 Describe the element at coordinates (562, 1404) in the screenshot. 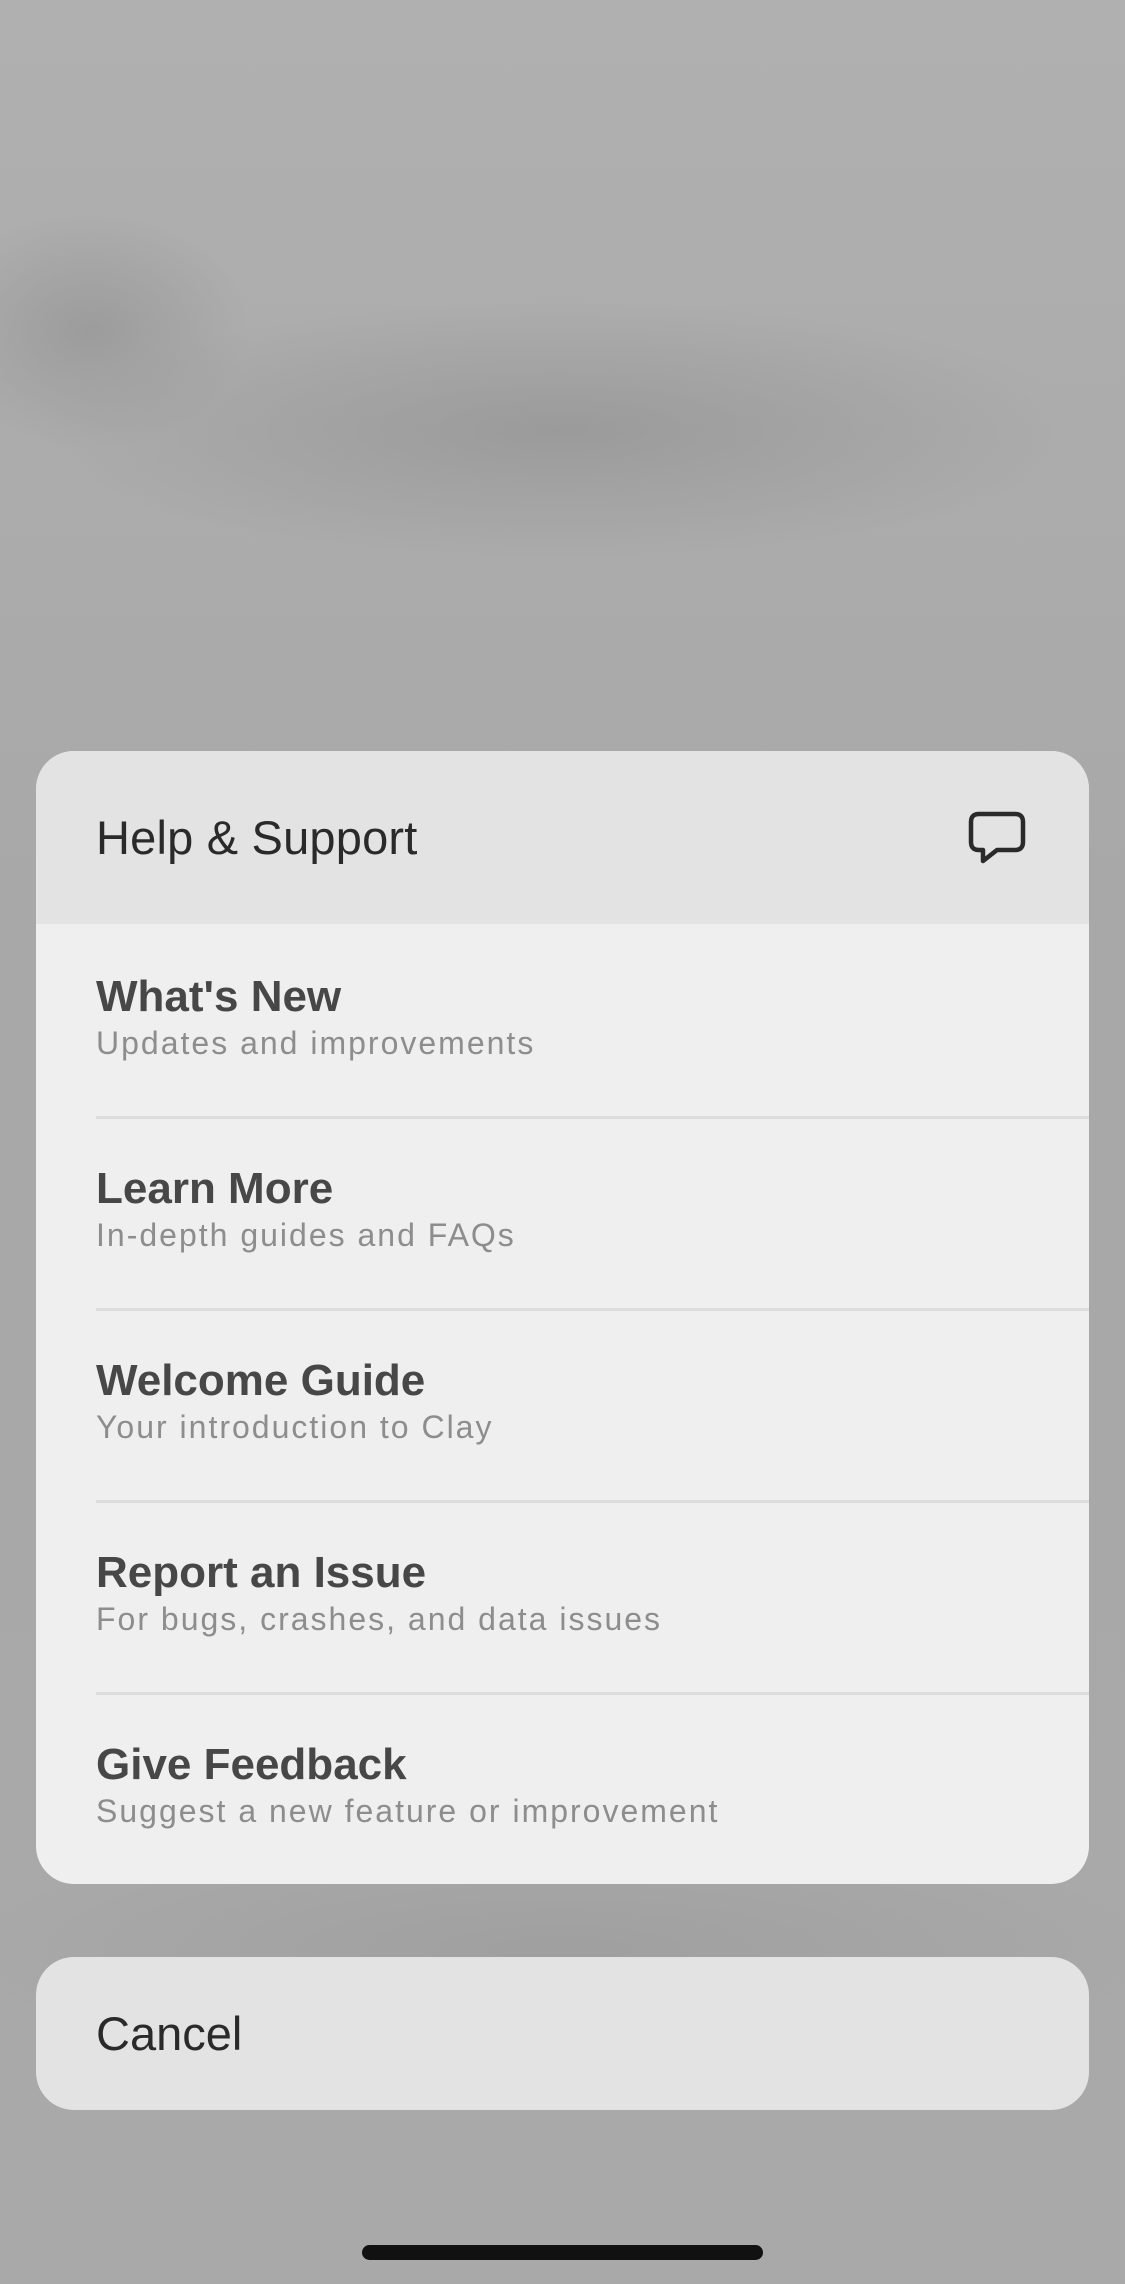

I see `menu-item-welcome-guide: Welcome Guide Your introduction to Clay` at that location.